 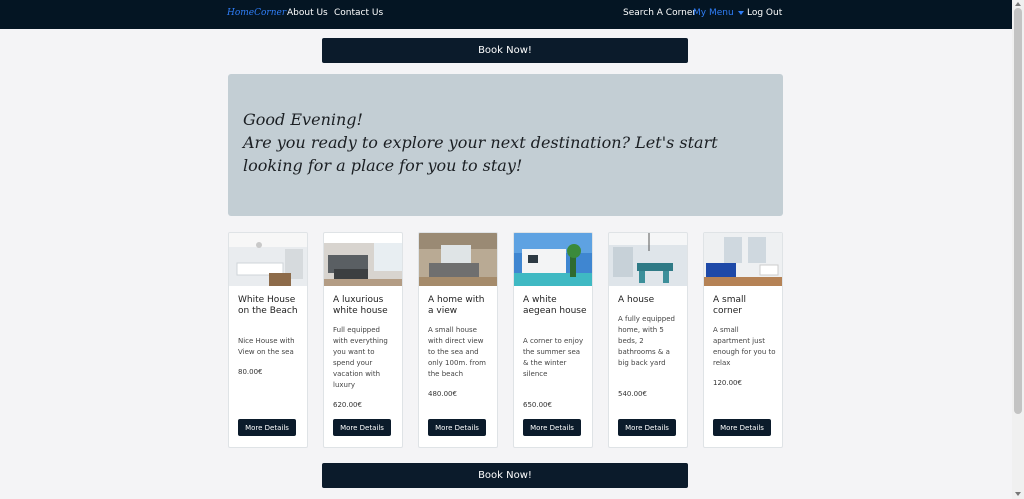 I want to click on scrollbar, so click(x=1018, y=249).